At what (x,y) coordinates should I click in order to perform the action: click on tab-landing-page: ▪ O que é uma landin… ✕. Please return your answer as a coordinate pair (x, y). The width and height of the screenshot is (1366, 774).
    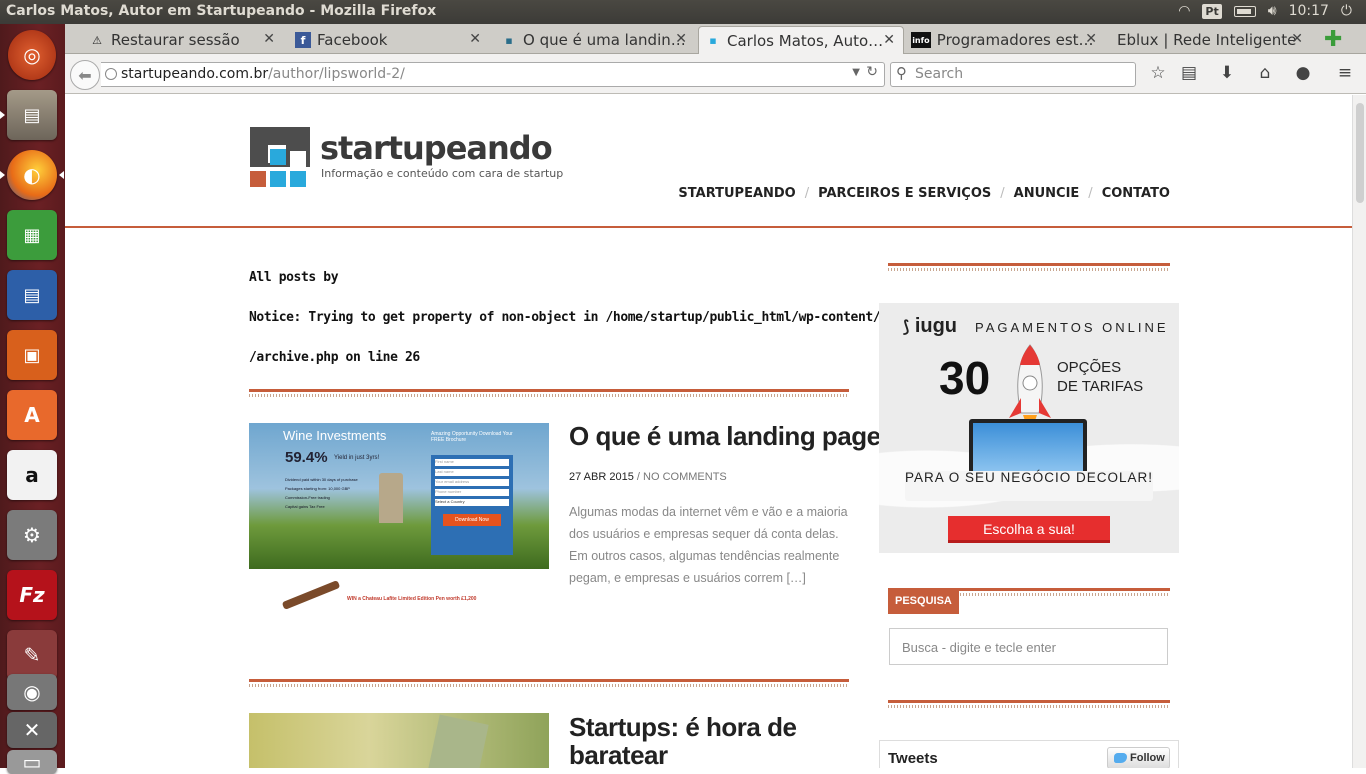
    Looking at the image, I should click on (595, 40).